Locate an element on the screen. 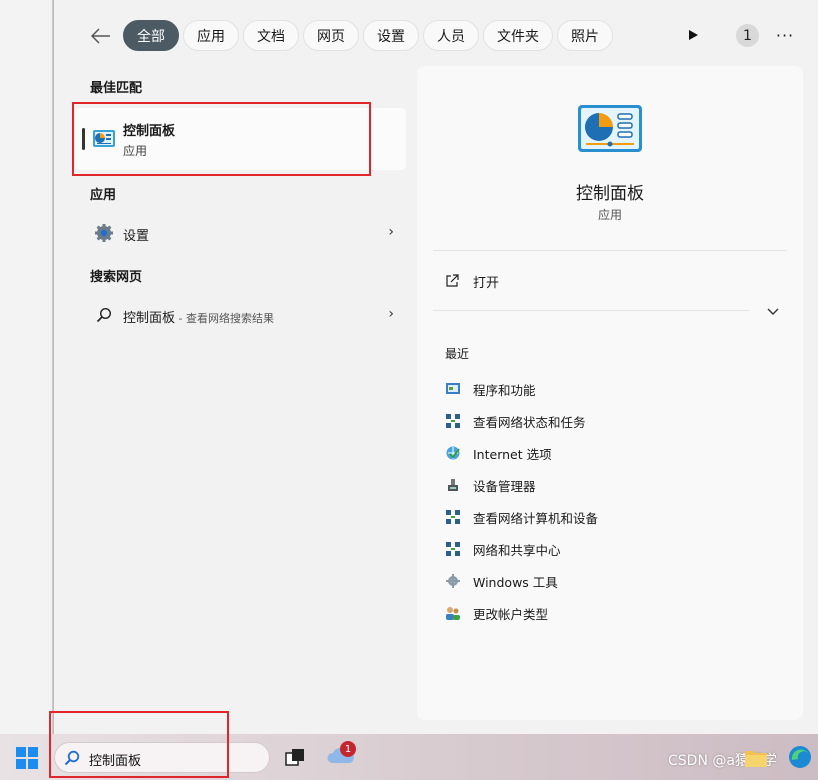 This screenshot has height=780, width=818. control-panel-icon is located at coordinates (610, 128).